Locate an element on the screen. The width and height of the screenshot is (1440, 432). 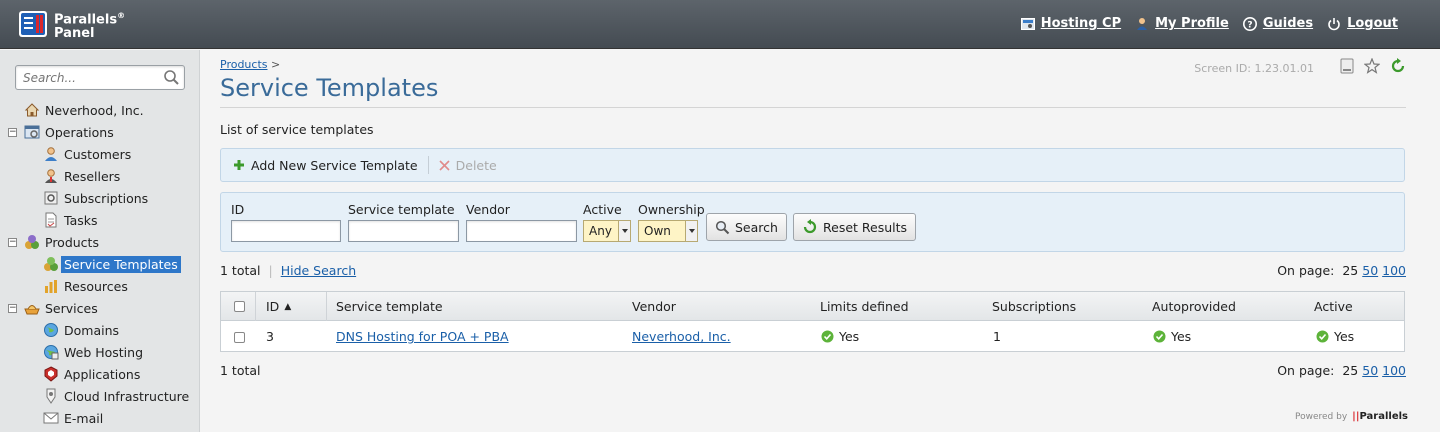
sidebar-search is located at coordinates (100, 77).